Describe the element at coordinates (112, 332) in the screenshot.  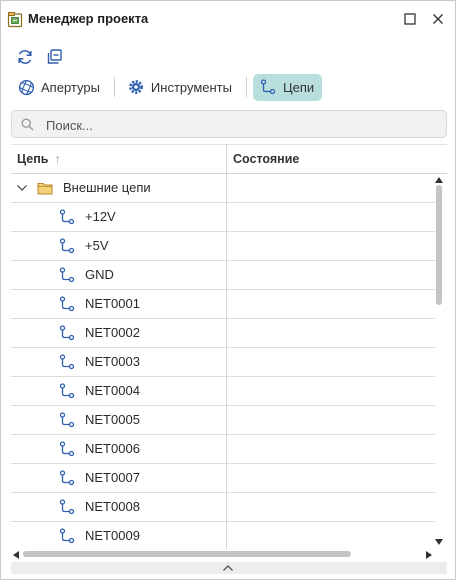
I see `net-name: NET0002` at that location.